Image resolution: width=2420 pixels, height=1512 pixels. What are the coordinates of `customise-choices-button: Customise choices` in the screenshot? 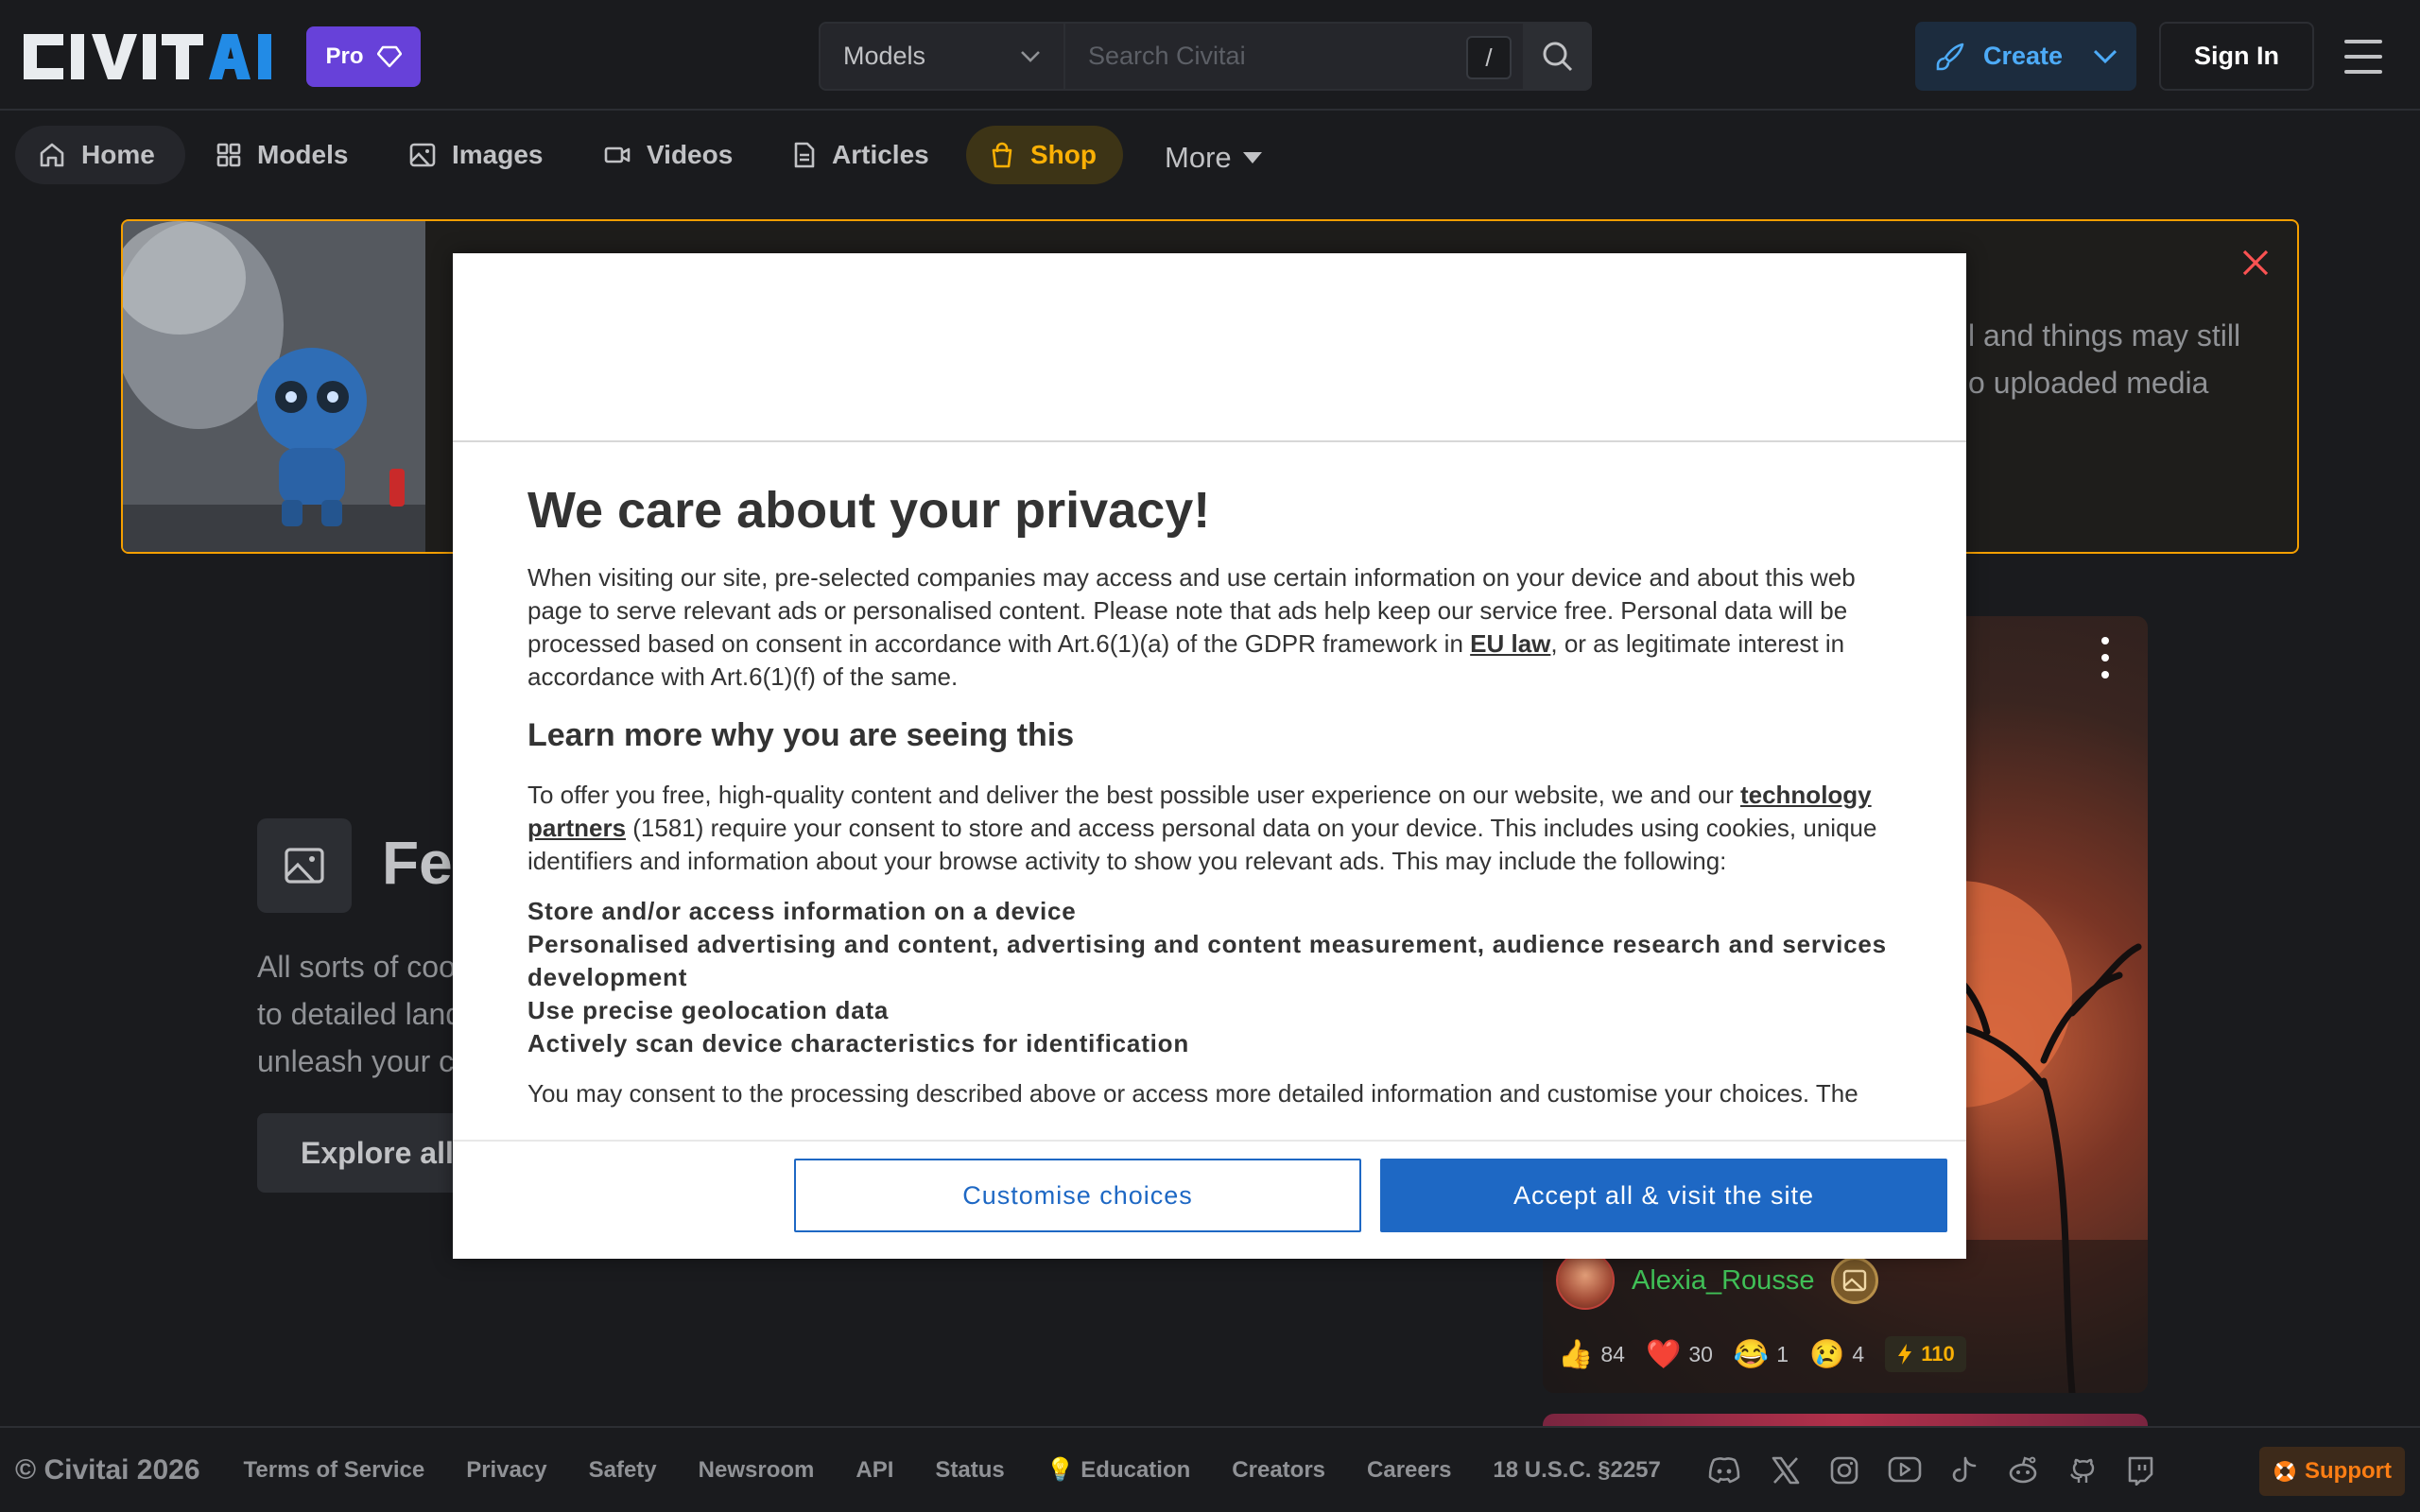 It's located at (1077, 1195).